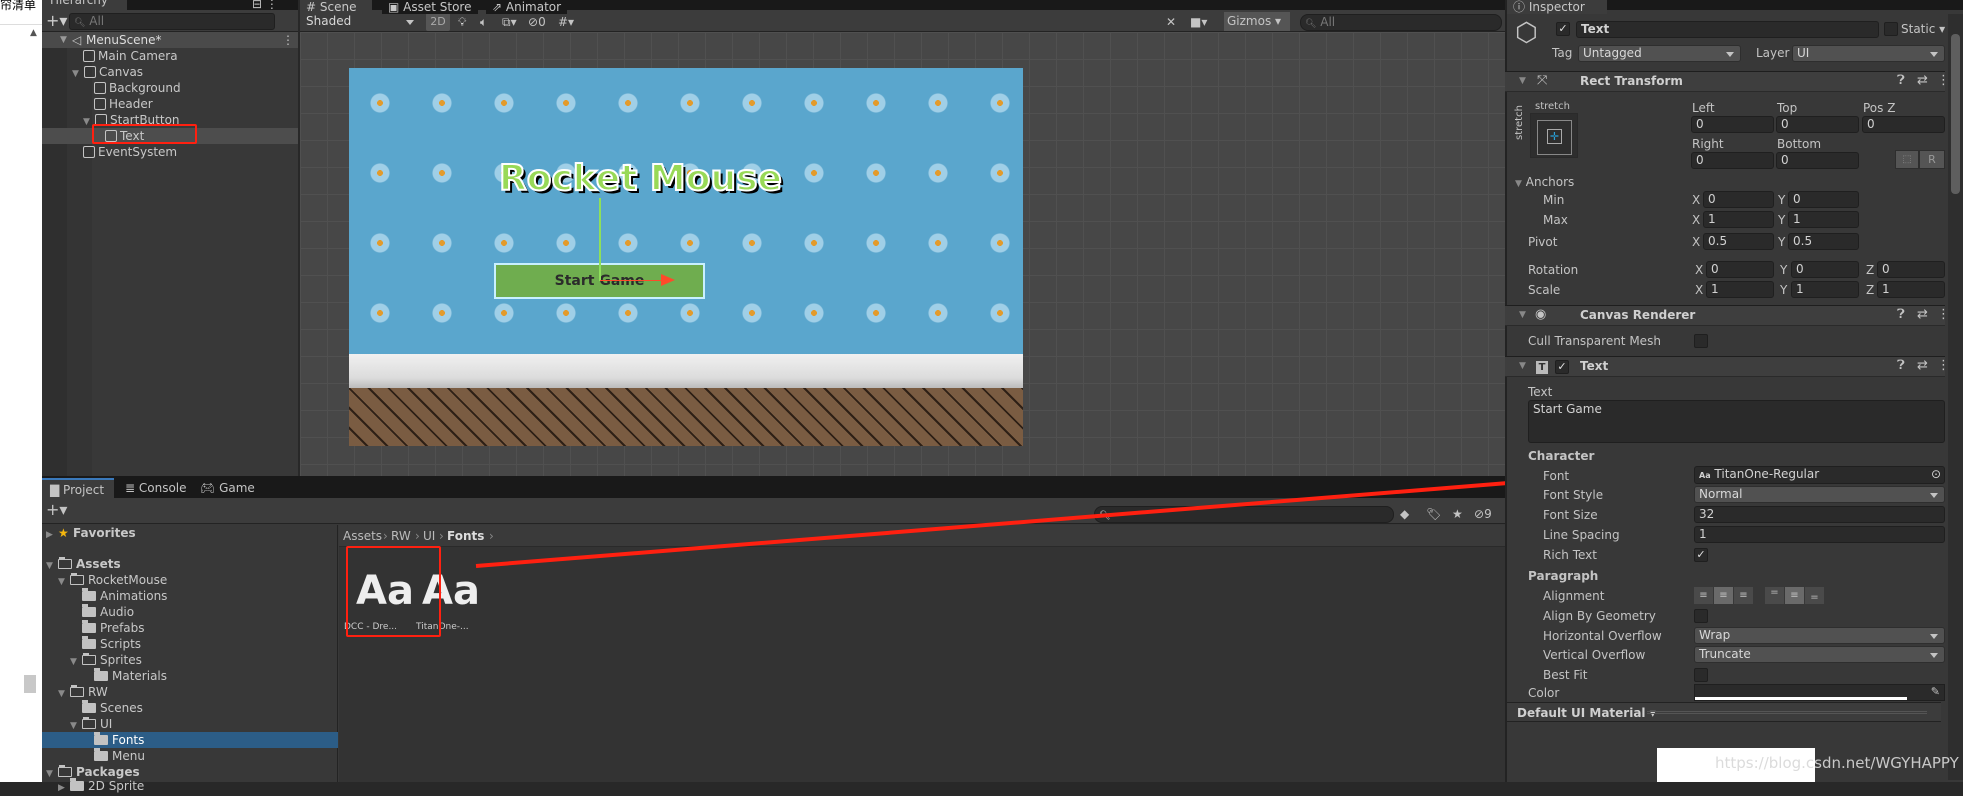 The image size is (1963, 796). I want to click on static-checkbox, so click(1891, 29).